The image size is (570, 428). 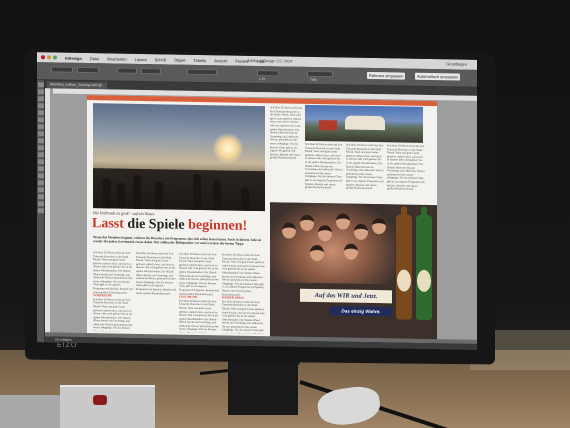 What do you see at coordinates (41, 155) in the screenshot?
I see `scissors-tool-icon` at bounding box center [41, 155].